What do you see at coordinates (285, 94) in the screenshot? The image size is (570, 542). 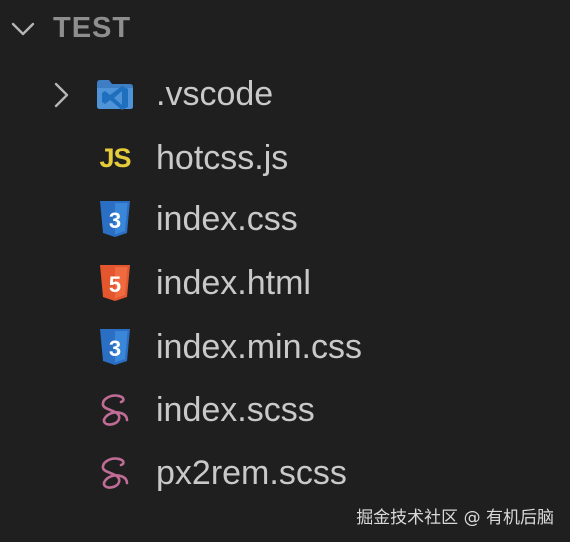 I see `tree-item-vscode-folder: .vscode` at bounding box center [285, 94].